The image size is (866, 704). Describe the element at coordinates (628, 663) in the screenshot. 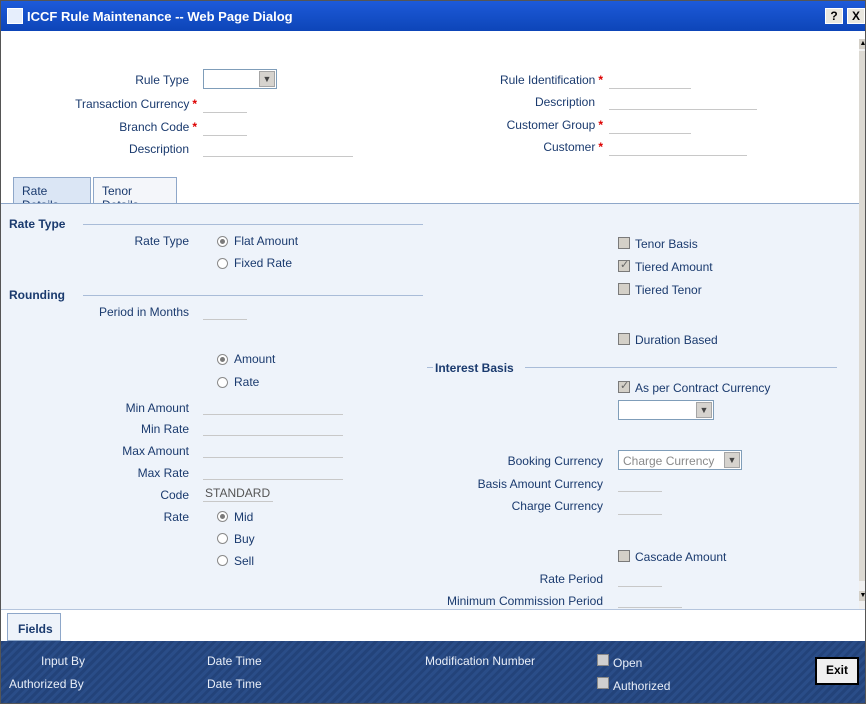

I see `open-label: Open` at that location.